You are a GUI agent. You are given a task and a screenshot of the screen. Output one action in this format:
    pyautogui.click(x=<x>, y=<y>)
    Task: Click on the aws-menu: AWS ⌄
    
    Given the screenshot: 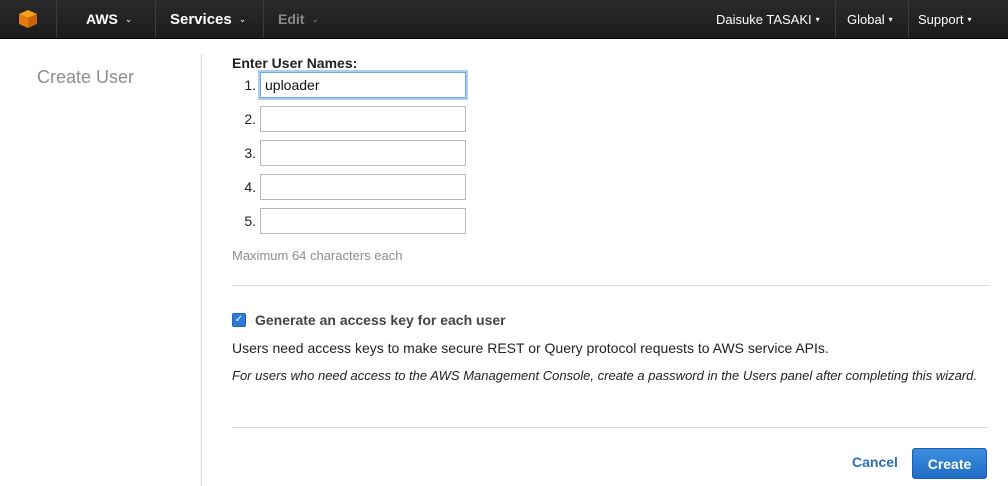 What is the action you would take?
    pyautogui.click(x=109, y=19)
    